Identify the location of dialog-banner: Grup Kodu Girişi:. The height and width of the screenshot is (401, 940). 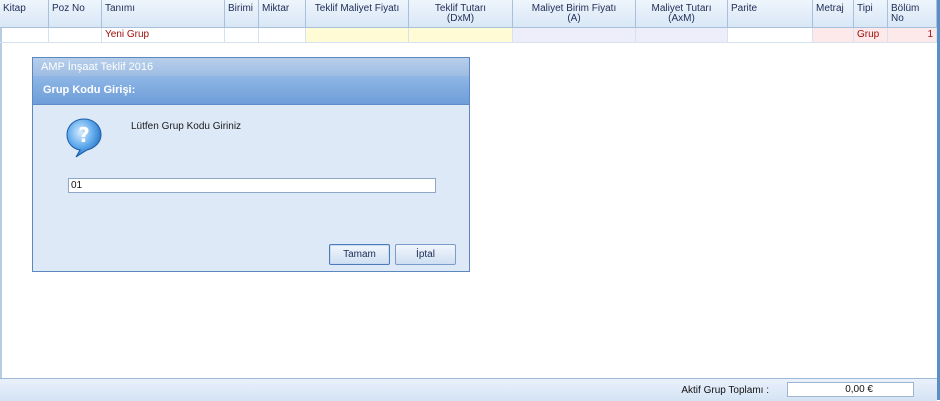
(251, 90).